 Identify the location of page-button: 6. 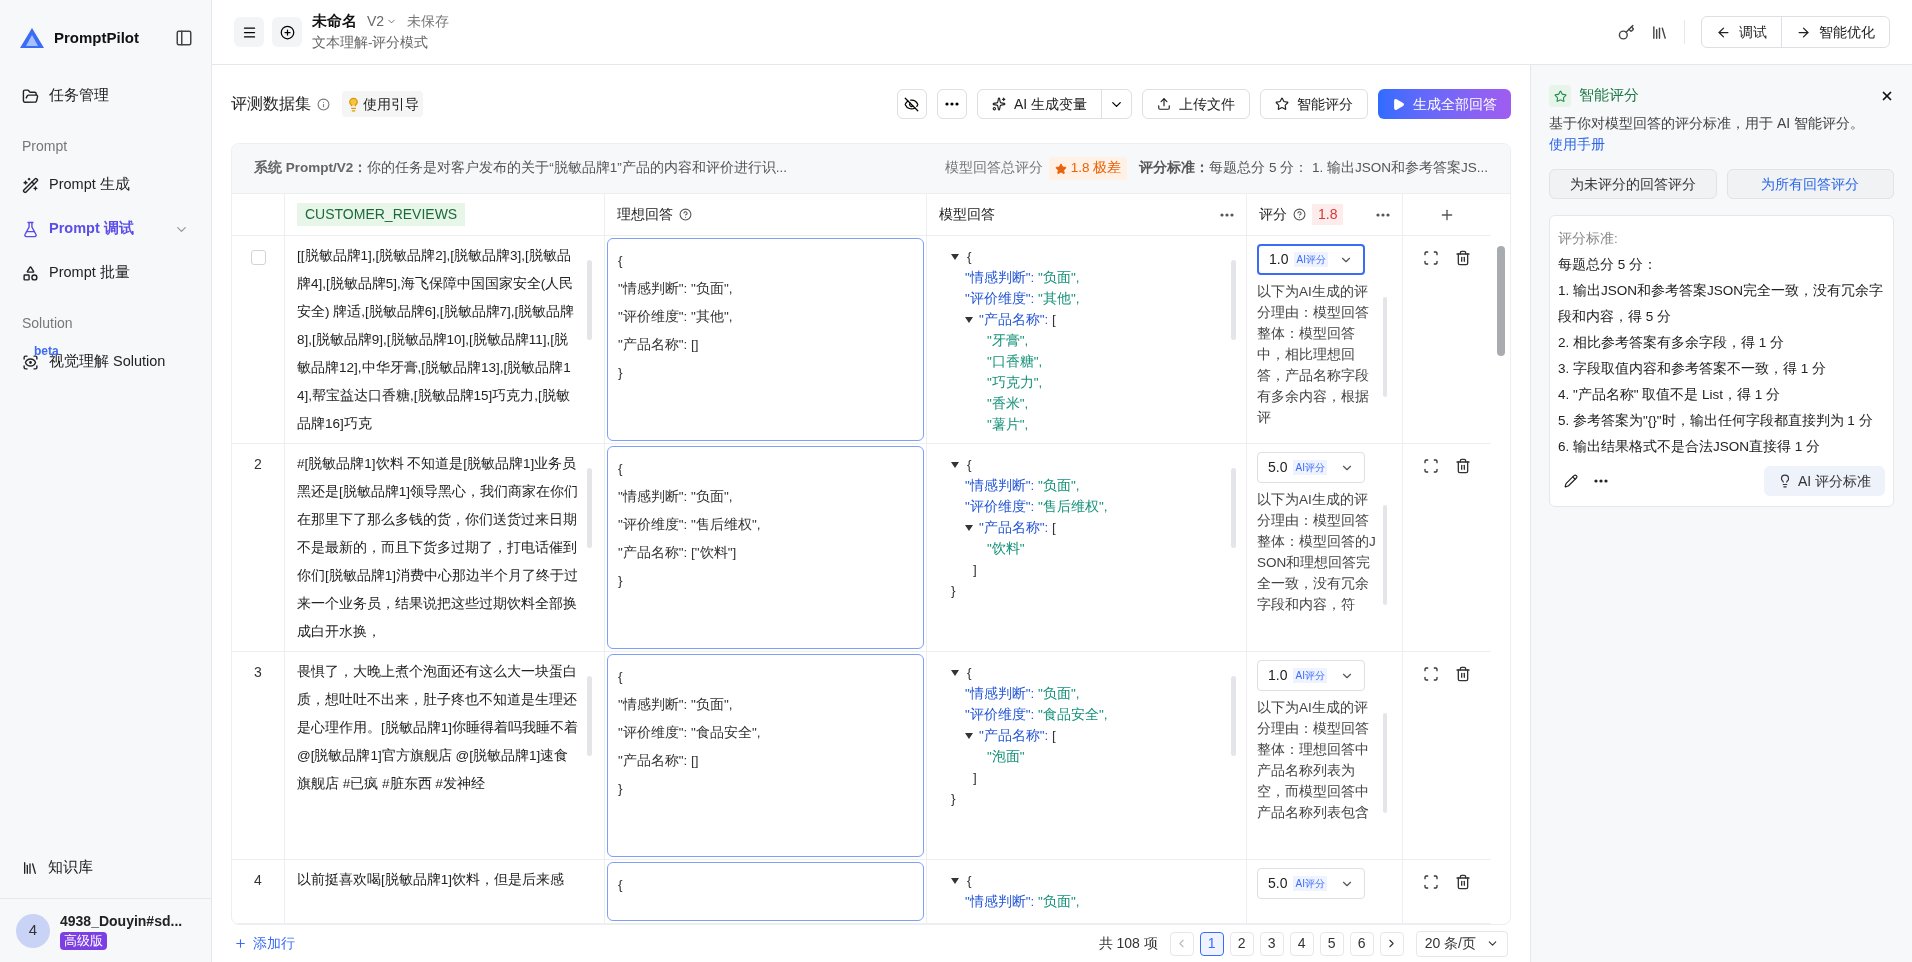
(1361, 943).